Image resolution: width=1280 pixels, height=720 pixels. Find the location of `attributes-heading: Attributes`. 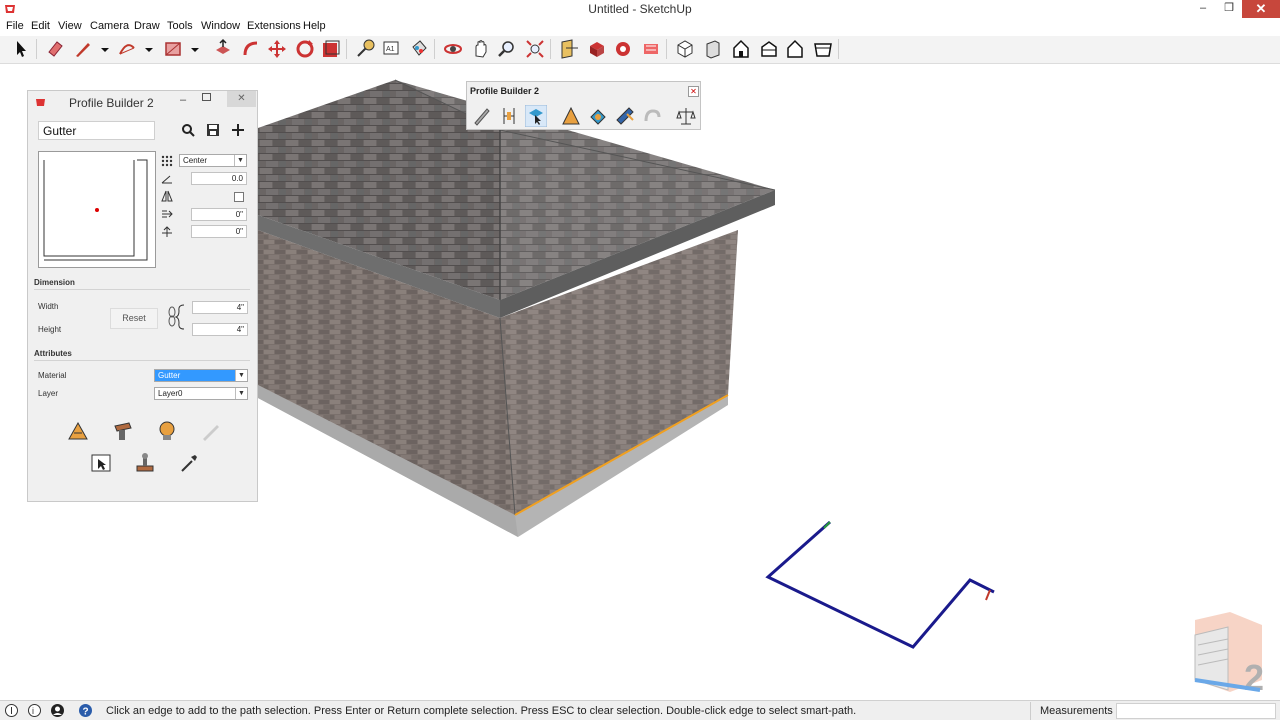

attributes-heading: Attributes is located at coordinates (53, 353).